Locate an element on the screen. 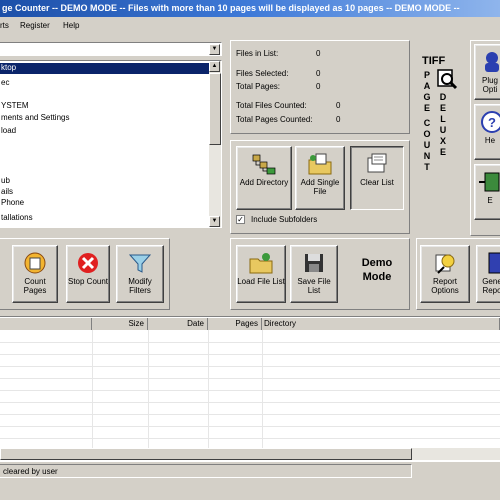 The image size is (500, 500). total-pages-counted-label: Total Pages Counted: is located at coordinates (274, 119).